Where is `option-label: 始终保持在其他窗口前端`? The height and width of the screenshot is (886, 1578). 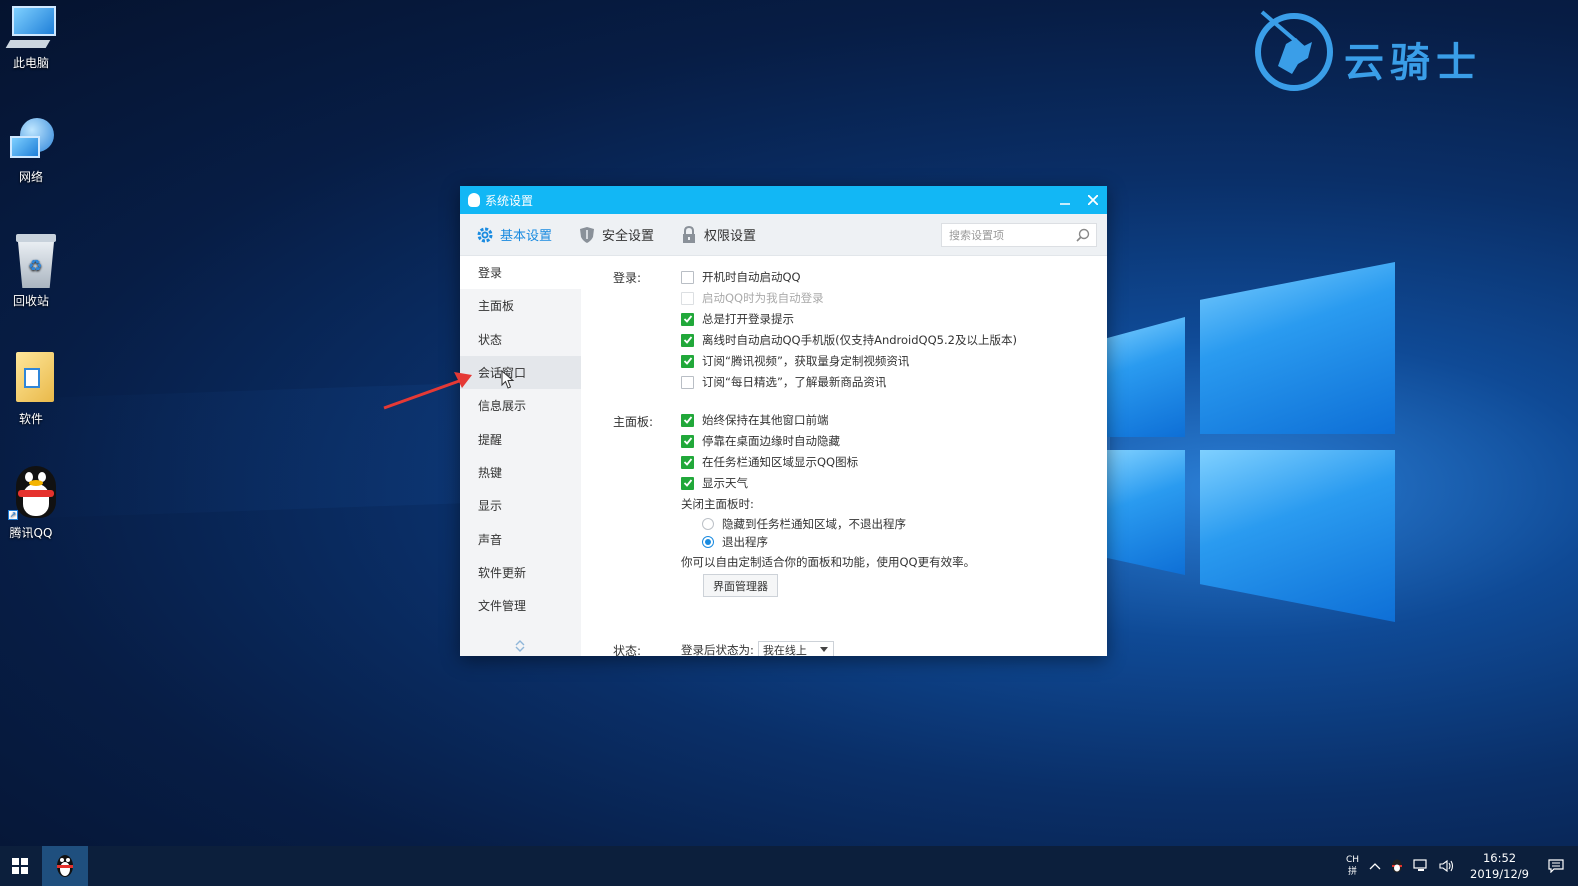 option-label: 始终保持在其他窗口前端 is located at coordinates (765, 420).